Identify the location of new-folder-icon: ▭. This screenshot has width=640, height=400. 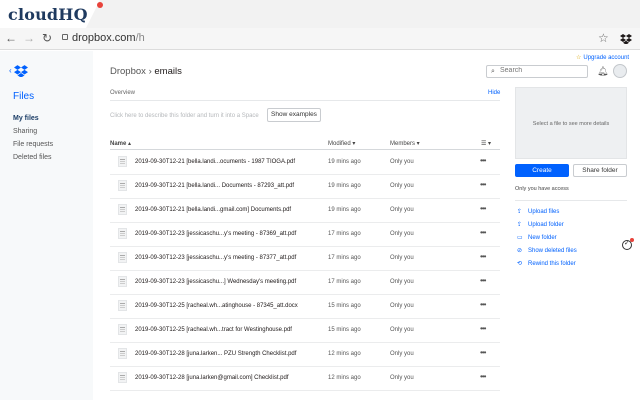
(520, 238).